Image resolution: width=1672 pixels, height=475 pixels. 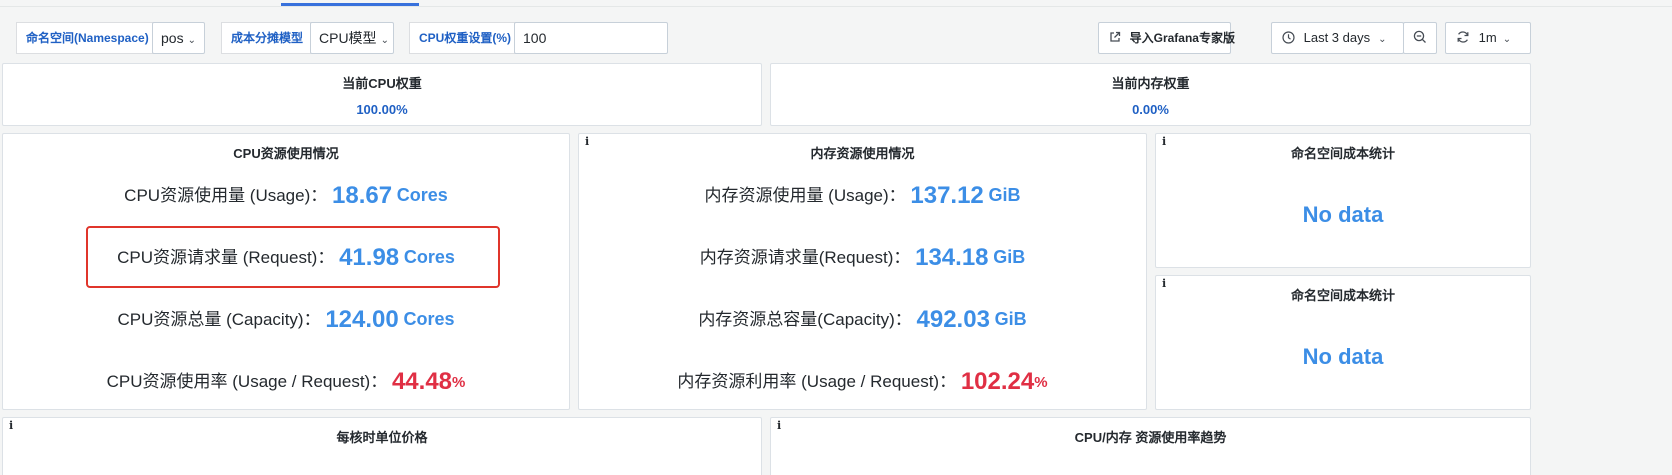 I want to click on unit-price-panel: i 每核时单位价格, so click(x=382, y=446).